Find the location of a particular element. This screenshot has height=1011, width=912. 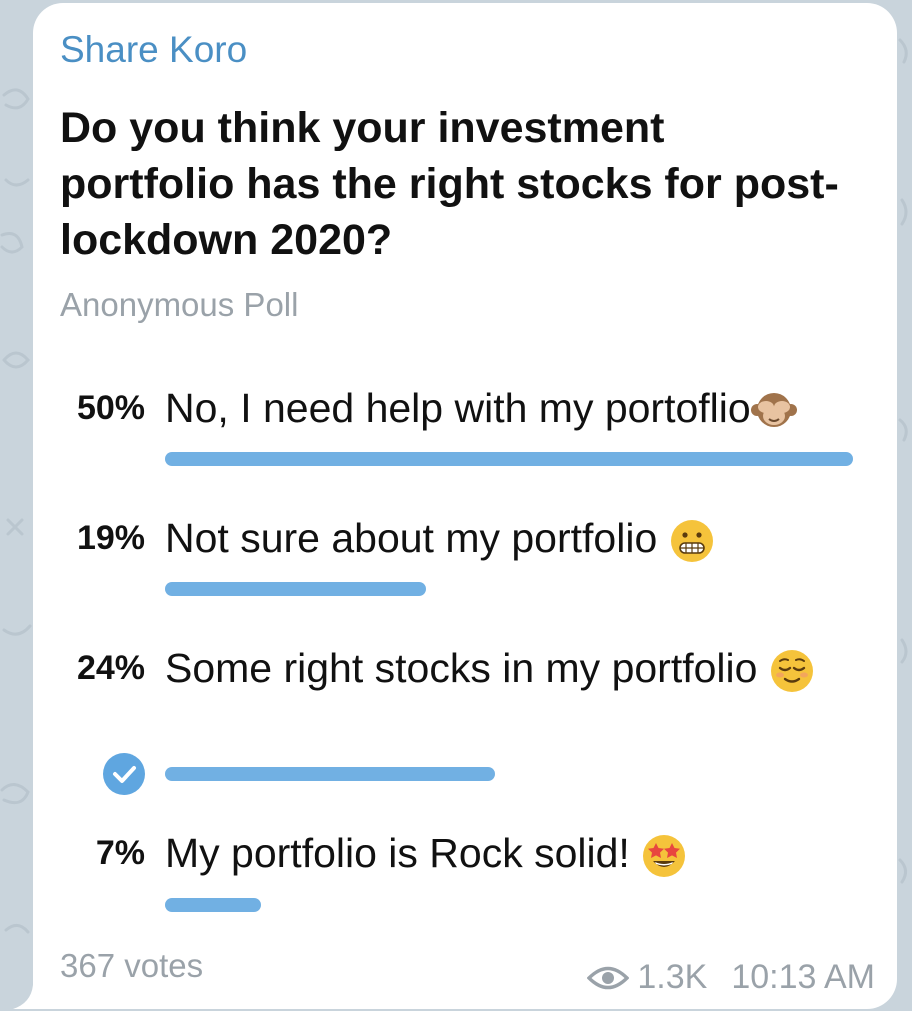

view-count: 1.3K is located at coordinates (672, 977).